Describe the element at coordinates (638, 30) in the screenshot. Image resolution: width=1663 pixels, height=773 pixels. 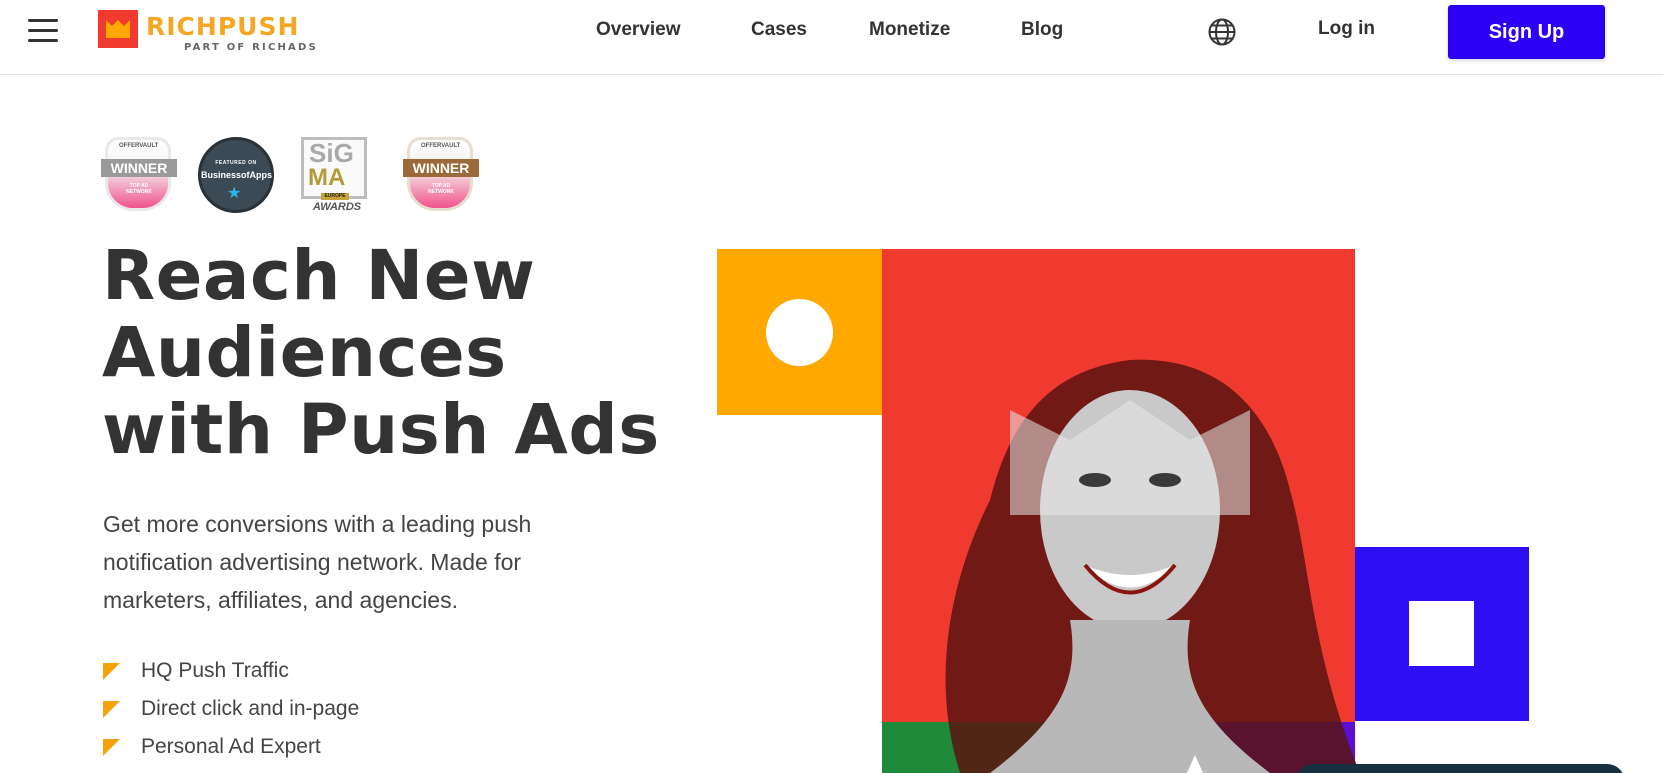
I see `nav-overview: Overview` at that location.